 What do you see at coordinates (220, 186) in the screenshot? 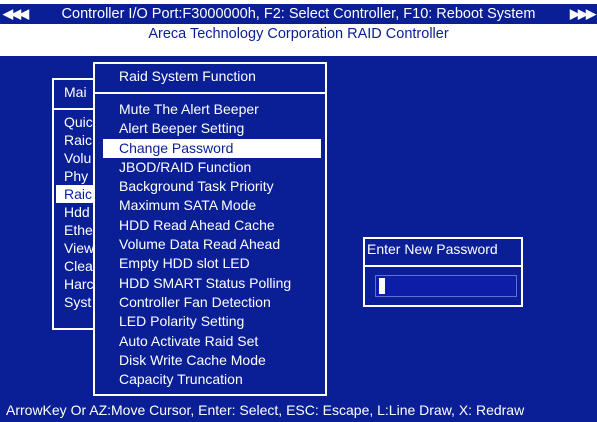
I see `raid-function-item: Background Task Priority` at bounding box center [220, 186].